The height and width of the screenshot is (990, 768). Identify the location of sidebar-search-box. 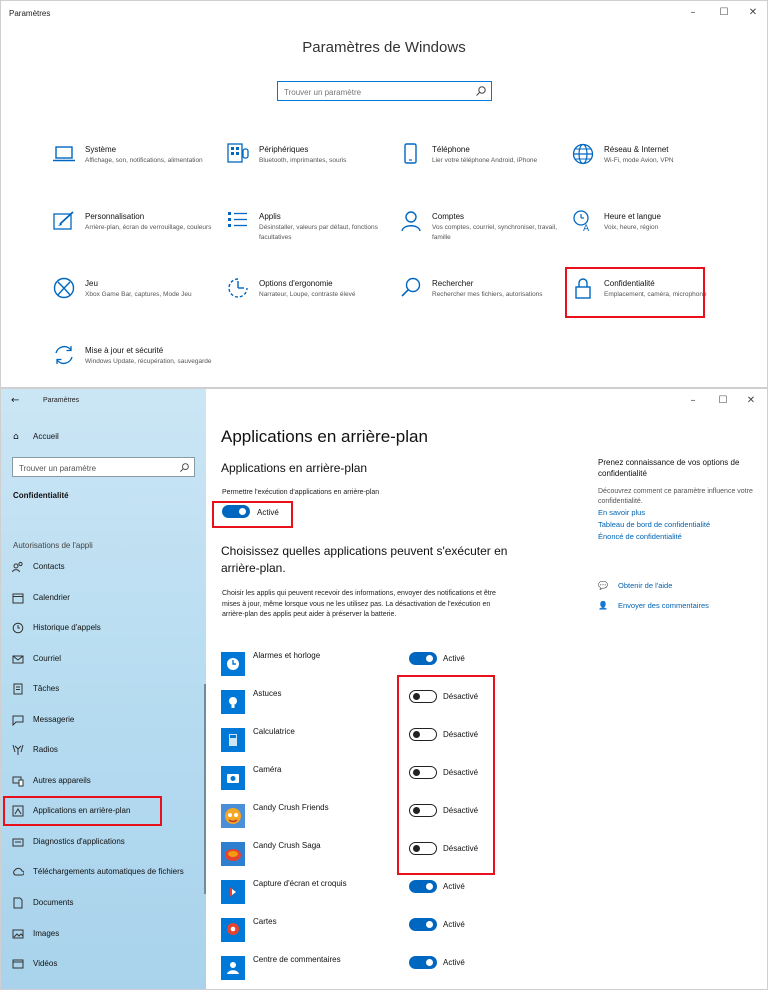
(103, 467).